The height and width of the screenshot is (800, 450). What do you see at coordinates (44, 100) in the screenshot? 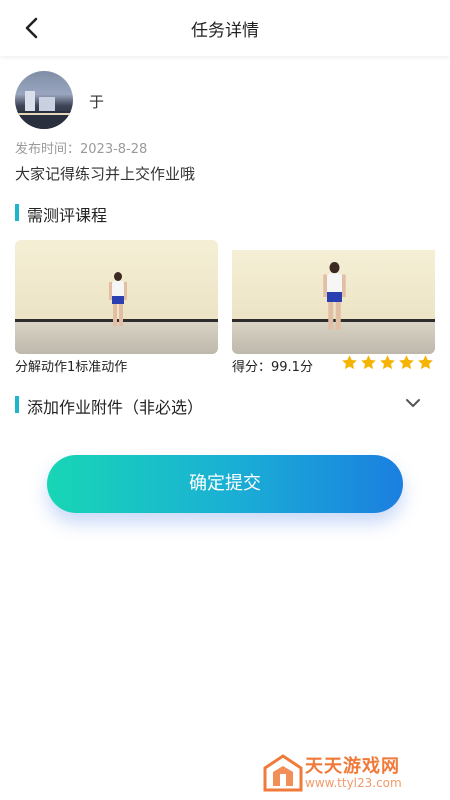
I see `avatar` at bounding box center [44, 100].